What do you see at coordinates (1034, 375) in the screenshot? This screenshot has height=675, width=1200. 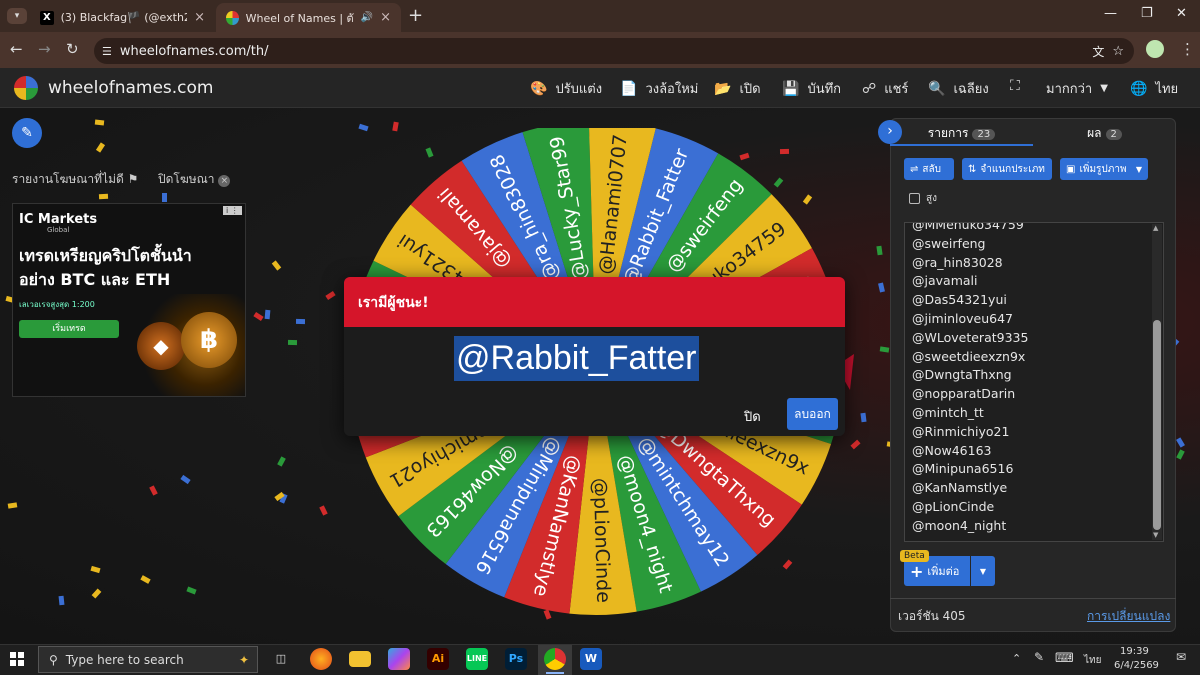 I see `entry-item: @DwngtaThxng` at bounding box center [1034, 375].